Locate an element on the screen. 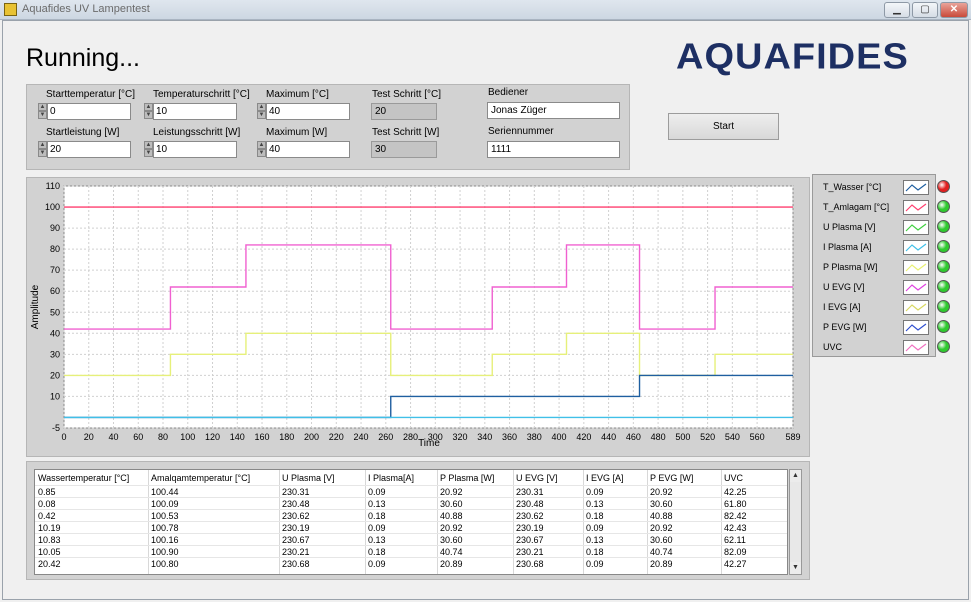 This screenshot has width=971, height=602. column-header: Amalqamtemperatur [°C] is located at coordinates (199, 478).